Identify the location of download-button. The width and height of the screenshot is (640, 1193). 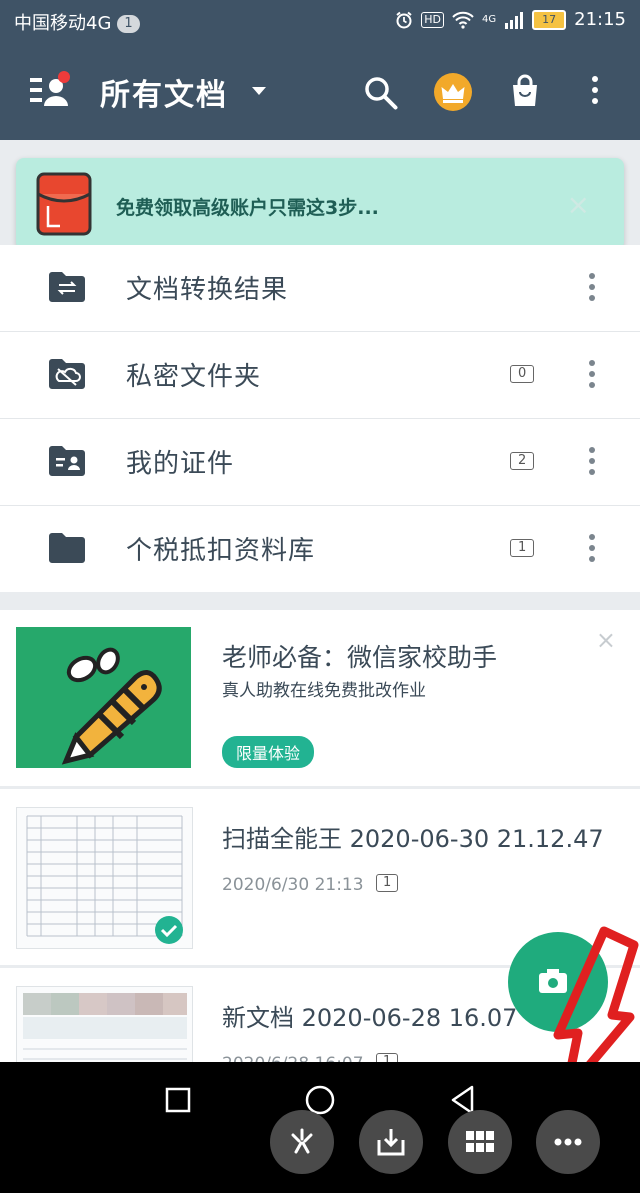
(391, 1142).